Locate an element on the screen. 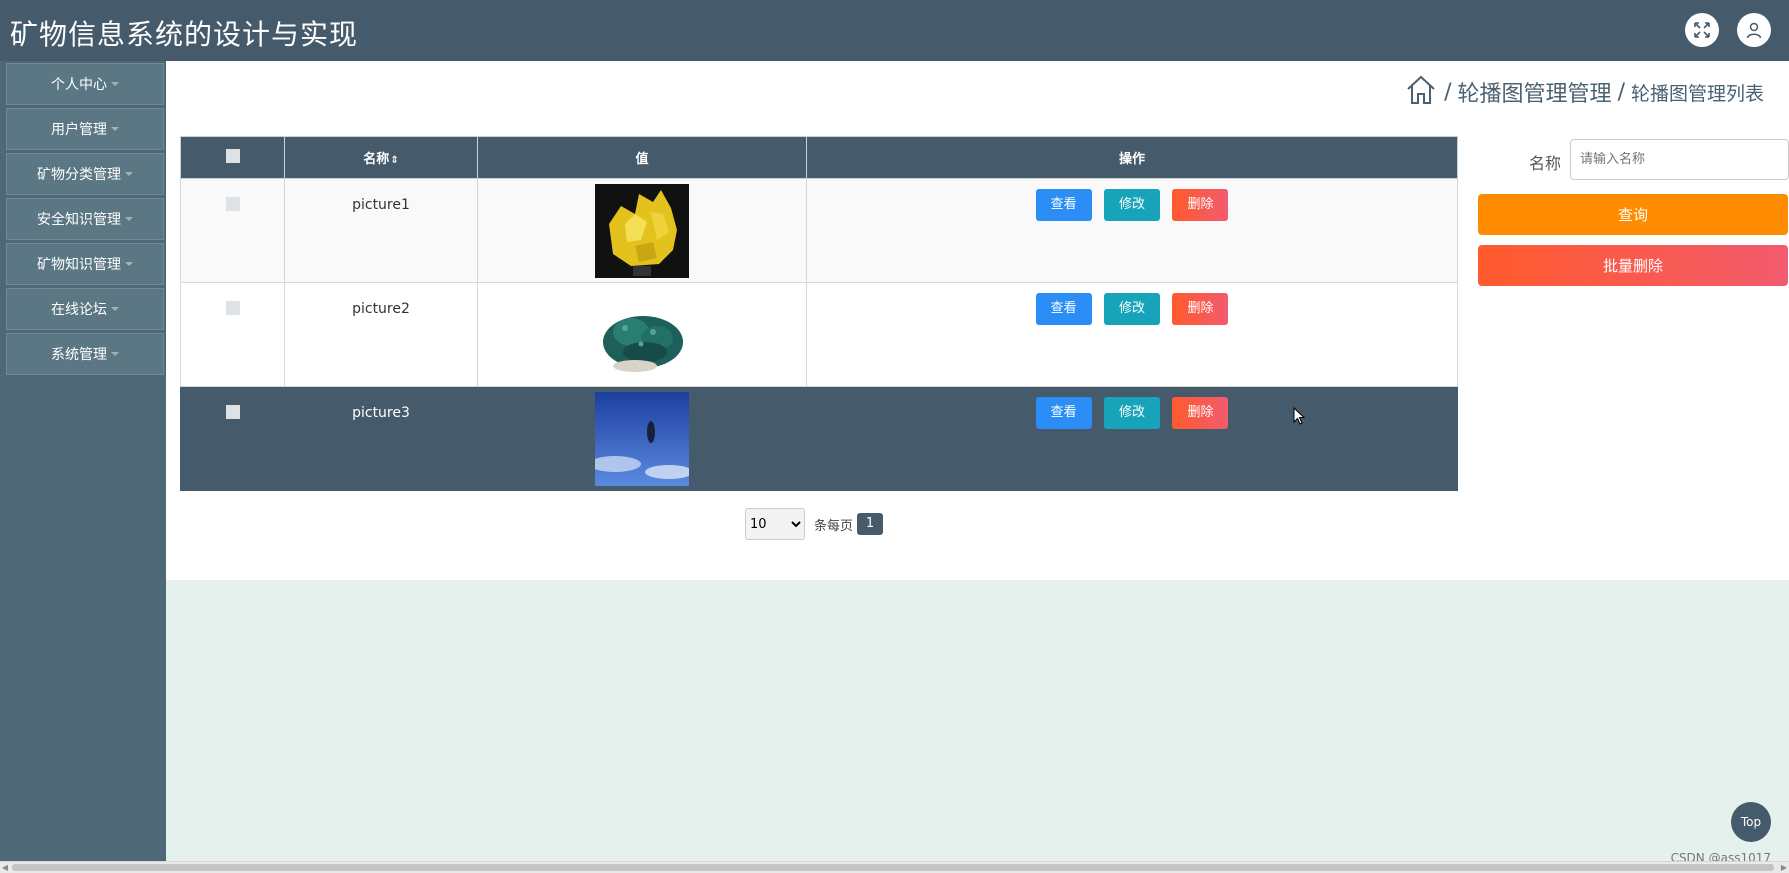 The image size is (1789, 873). name-column-header: 名称⇕ is located at coordinates (381, 157).